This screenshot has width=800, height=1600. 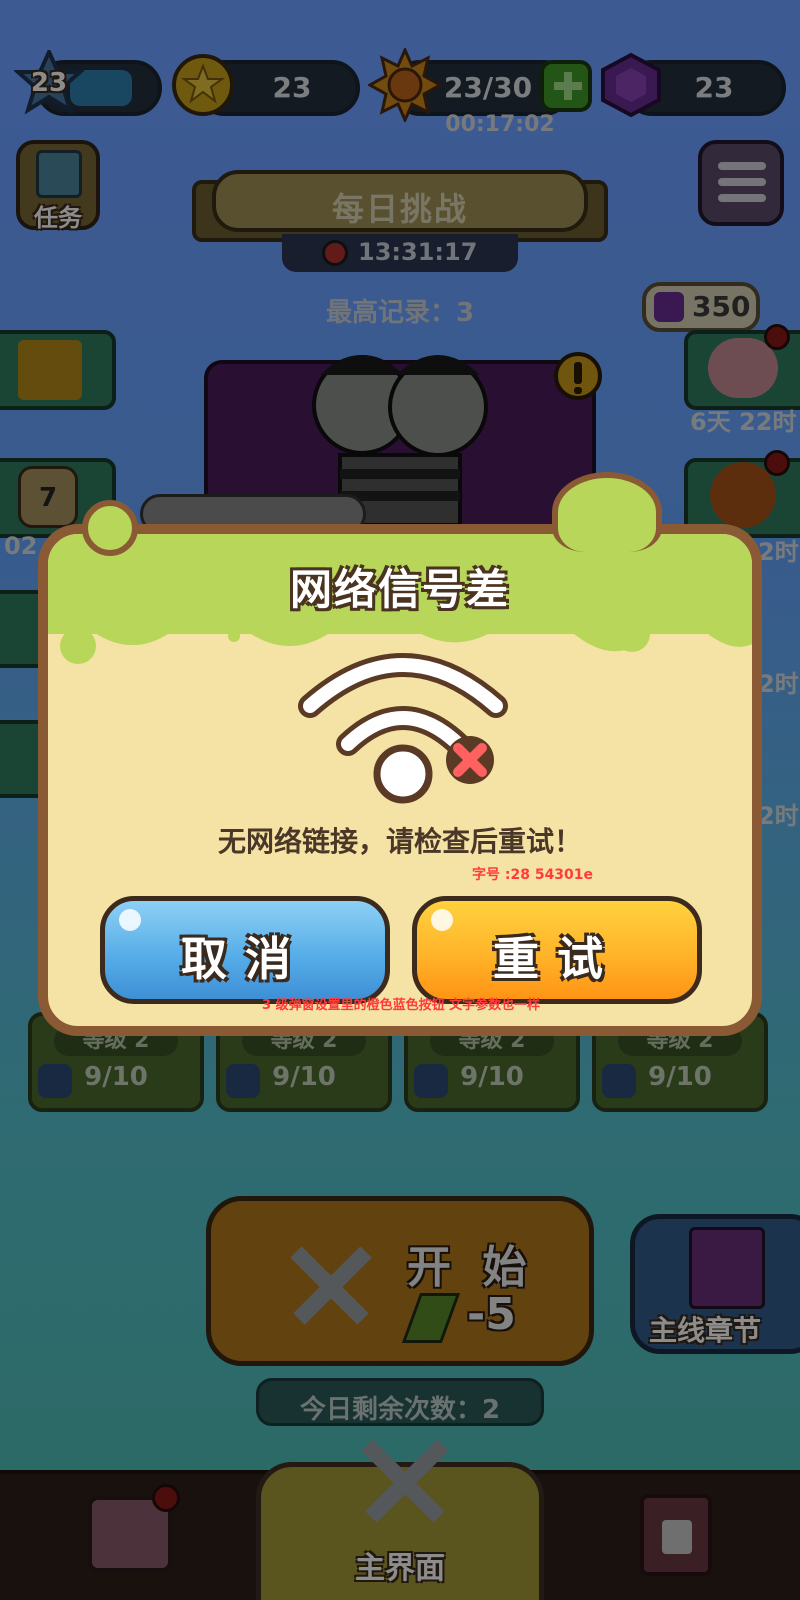 I want to click on leaf-timer: 2时, so click(x=778, y=684).